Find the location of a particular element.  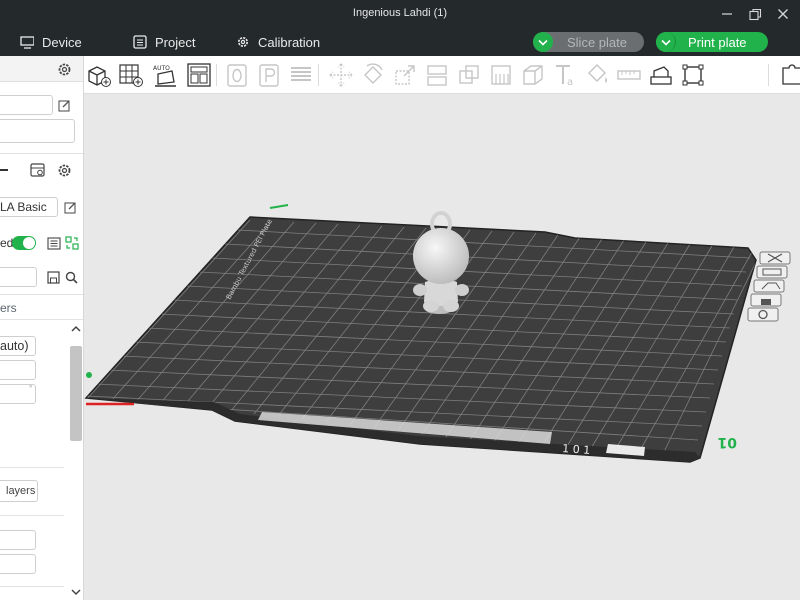

toolbar: AUTO a is located at coordinates (442, 75).